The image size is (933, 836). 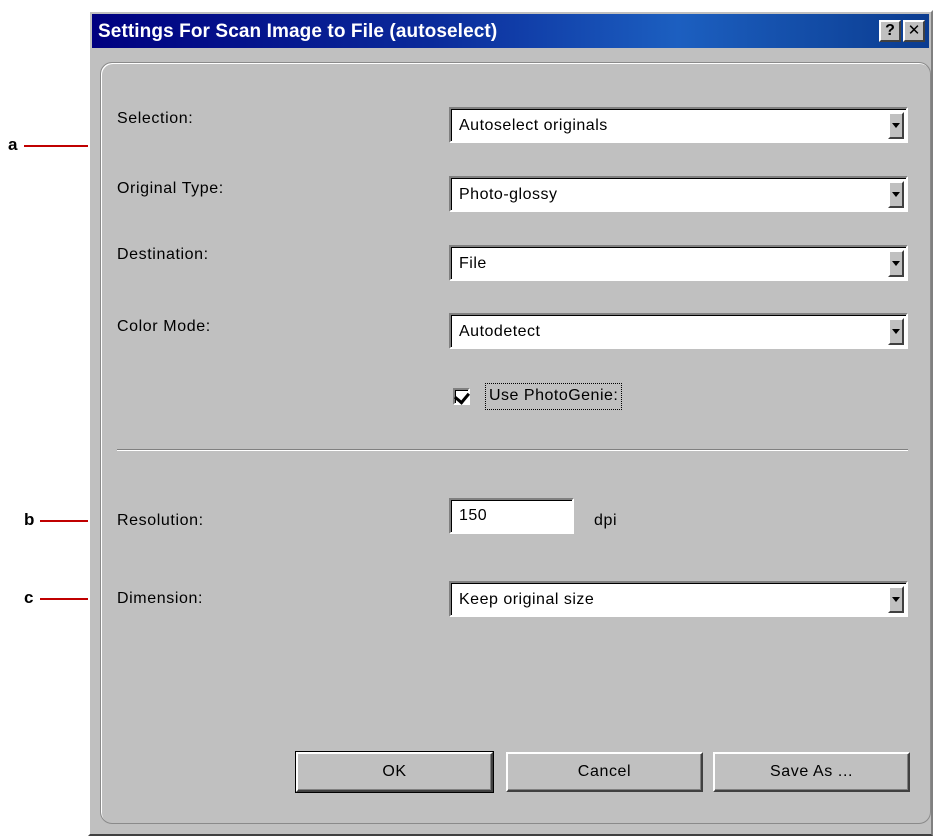 What do you see at coordinates (163, 254) in the screenshot?
I see `destination-label: Destination:` at bounding box center [163, 254].